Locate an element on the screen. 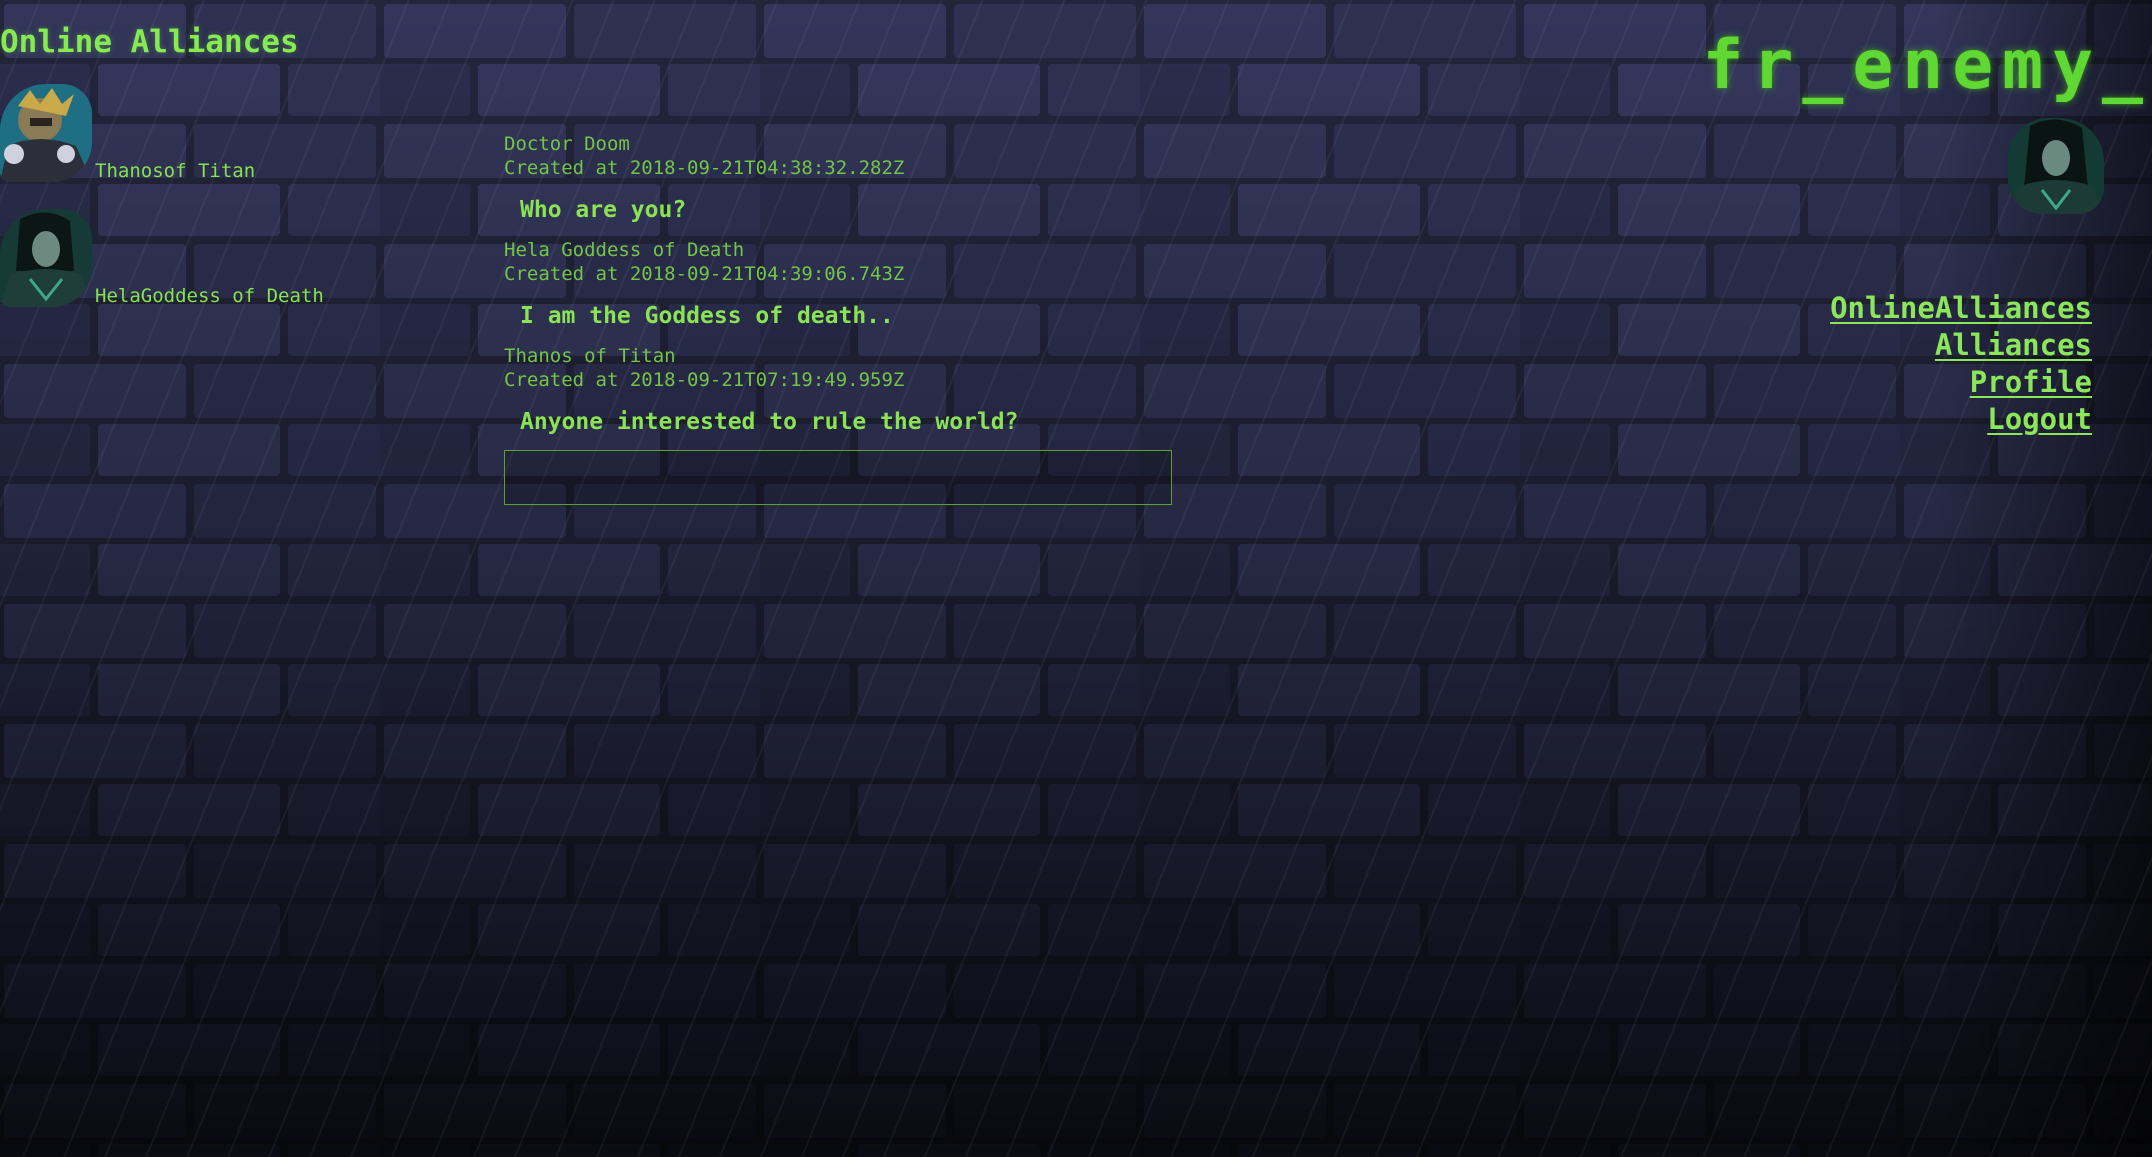 The height and width of the screenshot is (1157, 2152). message-timestamp: Created at 2018-09-21T04:38:32.282Z is located at coordinates (704, 168).